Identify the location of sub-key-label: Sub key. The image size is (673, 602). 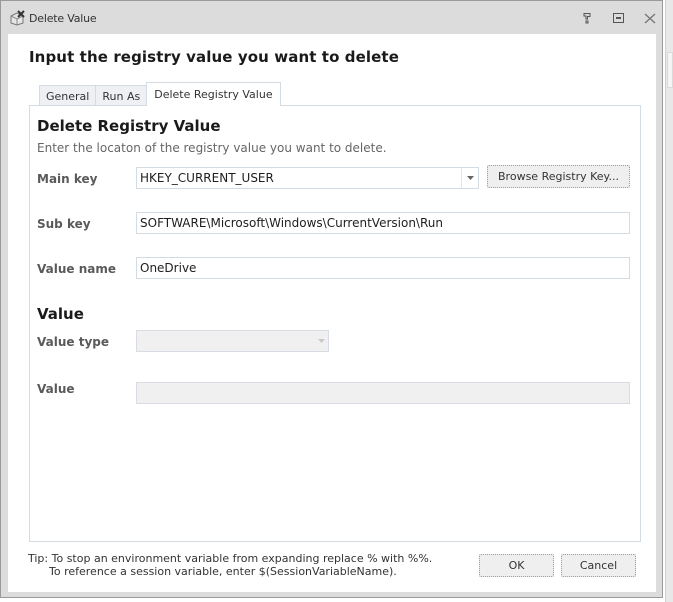
(64, 224).